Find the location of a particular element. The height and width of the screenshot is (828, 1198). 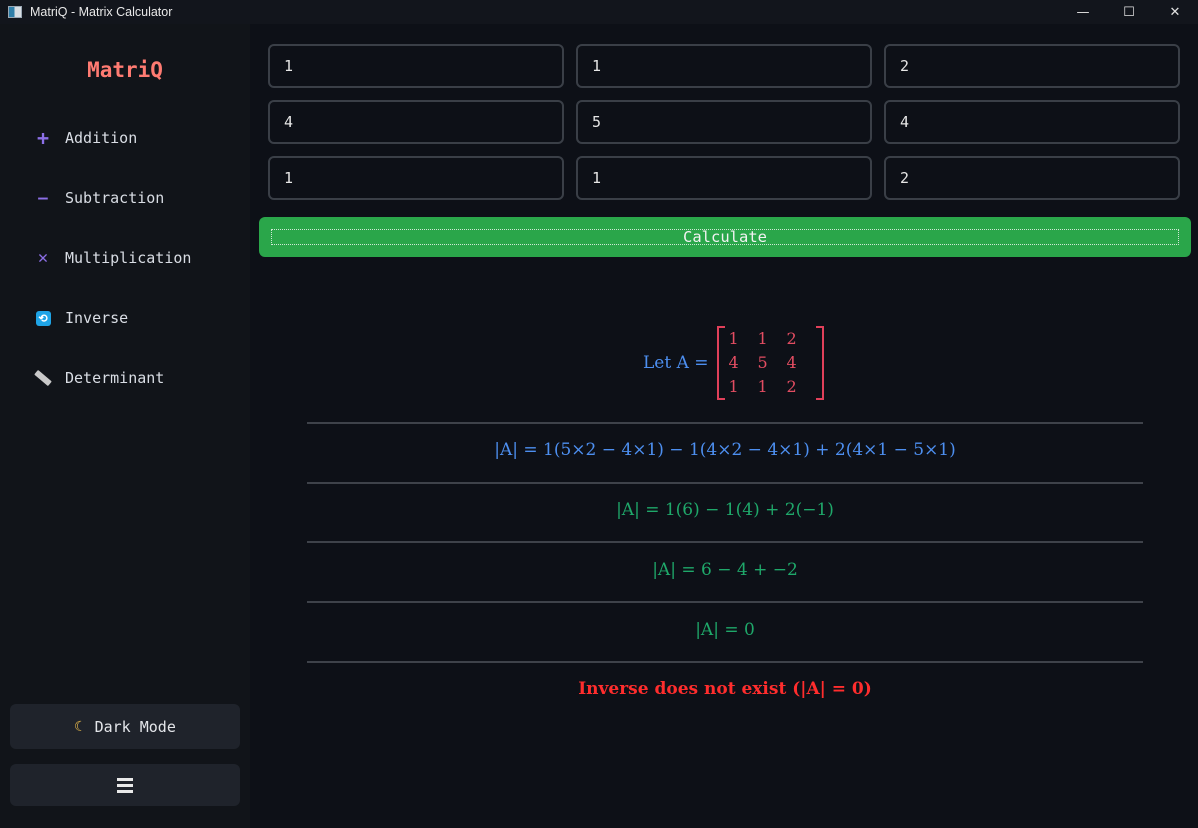

sidebar-item-subtraction: — Subtraction is located at coordinates (98, 198).